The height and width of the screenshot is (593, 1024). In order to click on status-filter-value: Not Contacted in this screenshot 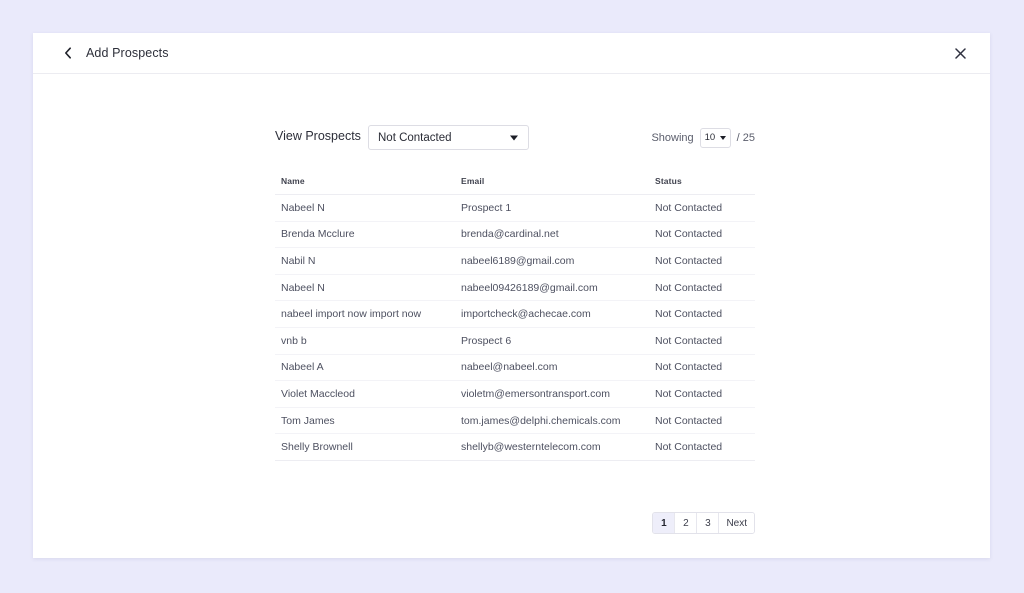, I will do `click(415, 137)`.